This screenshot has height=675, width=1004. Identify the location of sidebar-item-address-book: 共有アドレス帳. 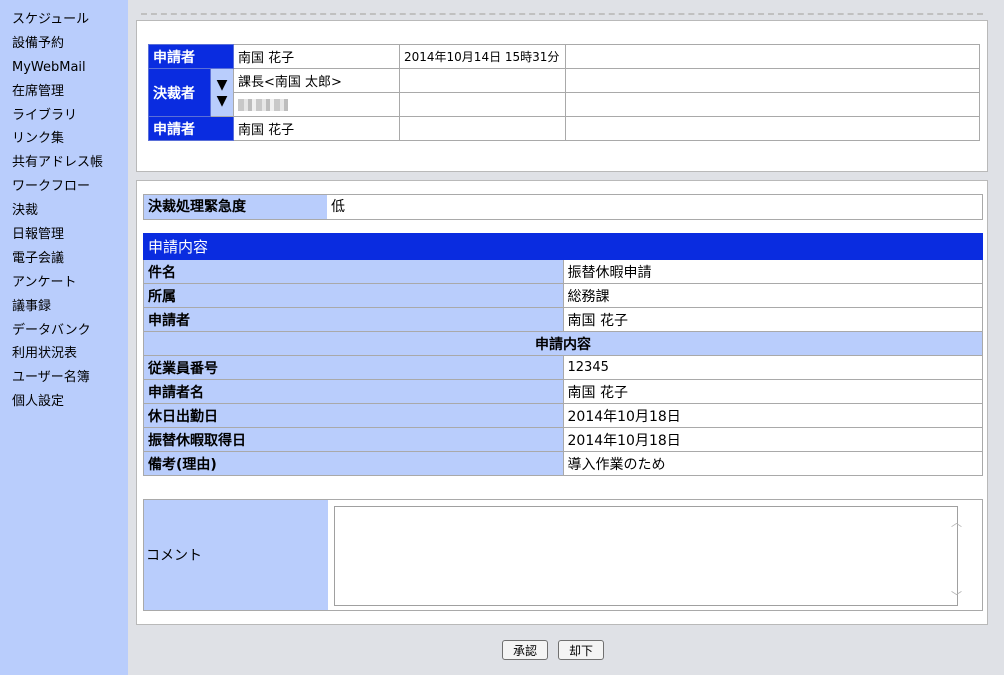
(70, 163).